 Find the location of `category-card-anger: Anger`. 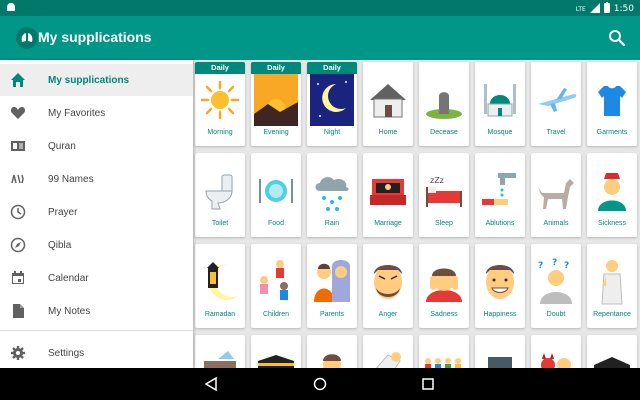

category-card-anger: Anger is located at coordinates (388, 286).